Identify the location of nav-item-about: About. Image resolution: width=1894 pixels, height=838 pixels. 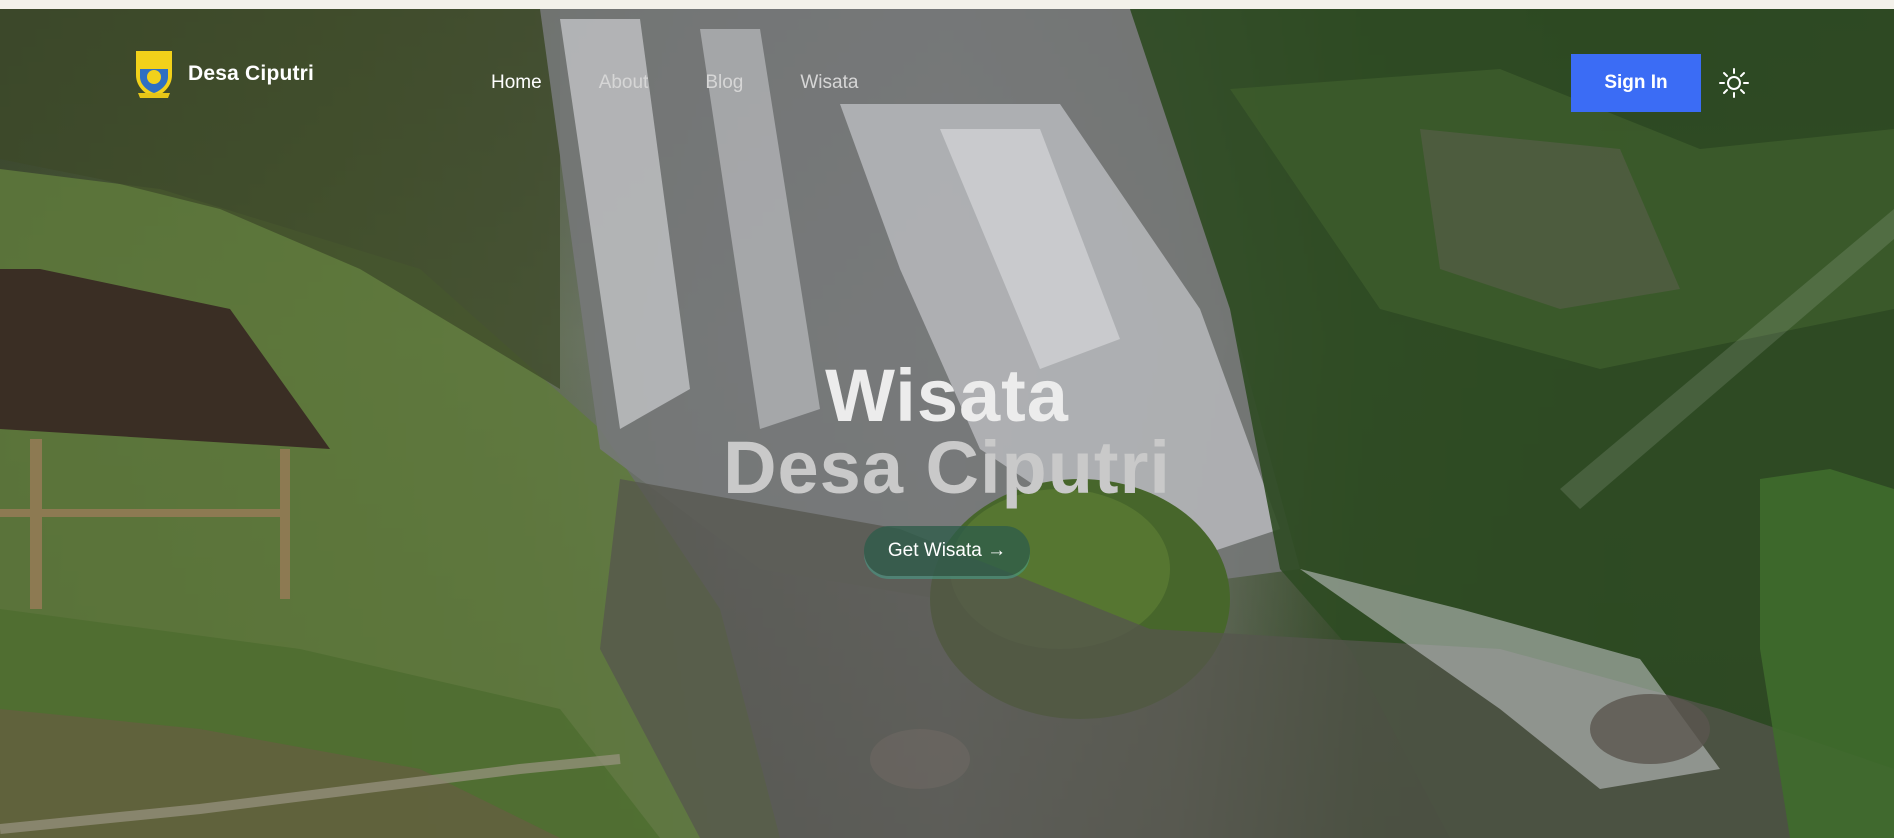
(624, 83).